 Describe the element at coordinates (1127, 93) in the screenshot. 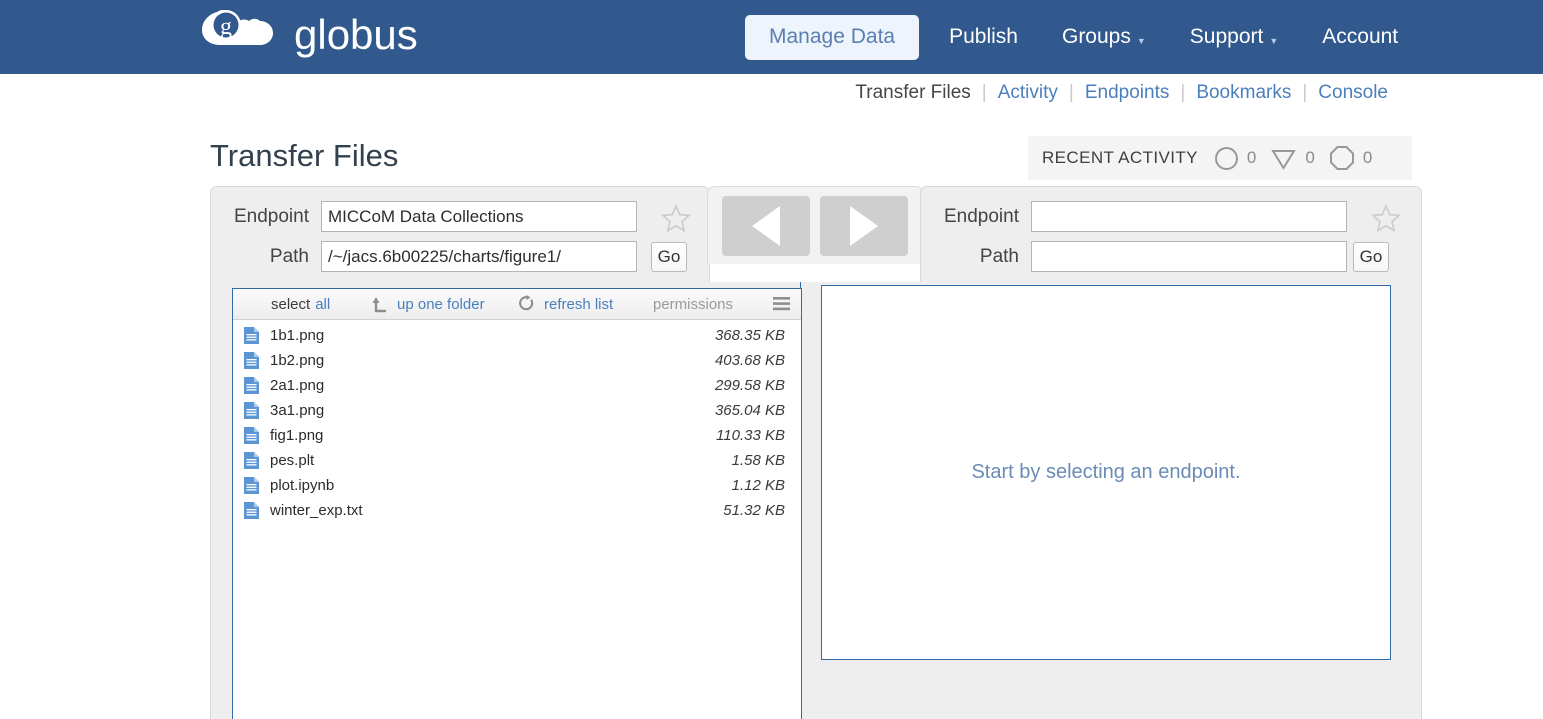

I see `subnav-item-endpoints: Endpoints` at that location.